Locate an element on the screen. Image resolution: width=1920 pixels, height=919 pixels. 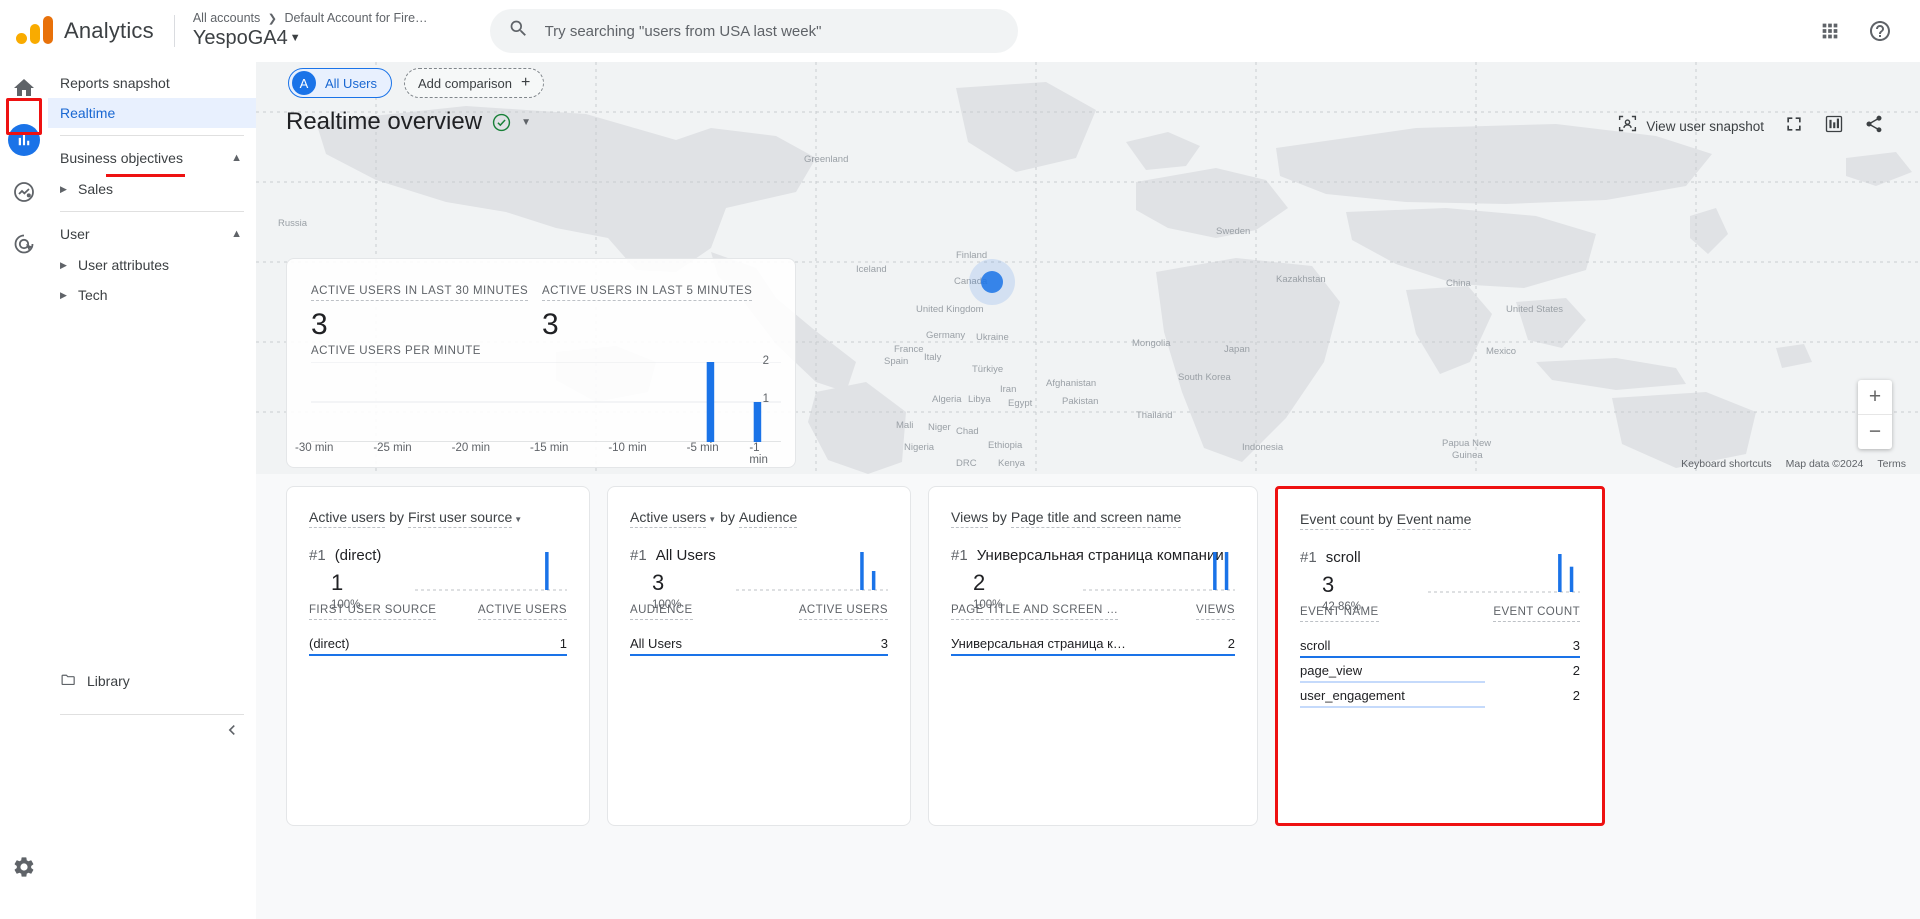
rail-item-home is located at coordinates (24, 88).